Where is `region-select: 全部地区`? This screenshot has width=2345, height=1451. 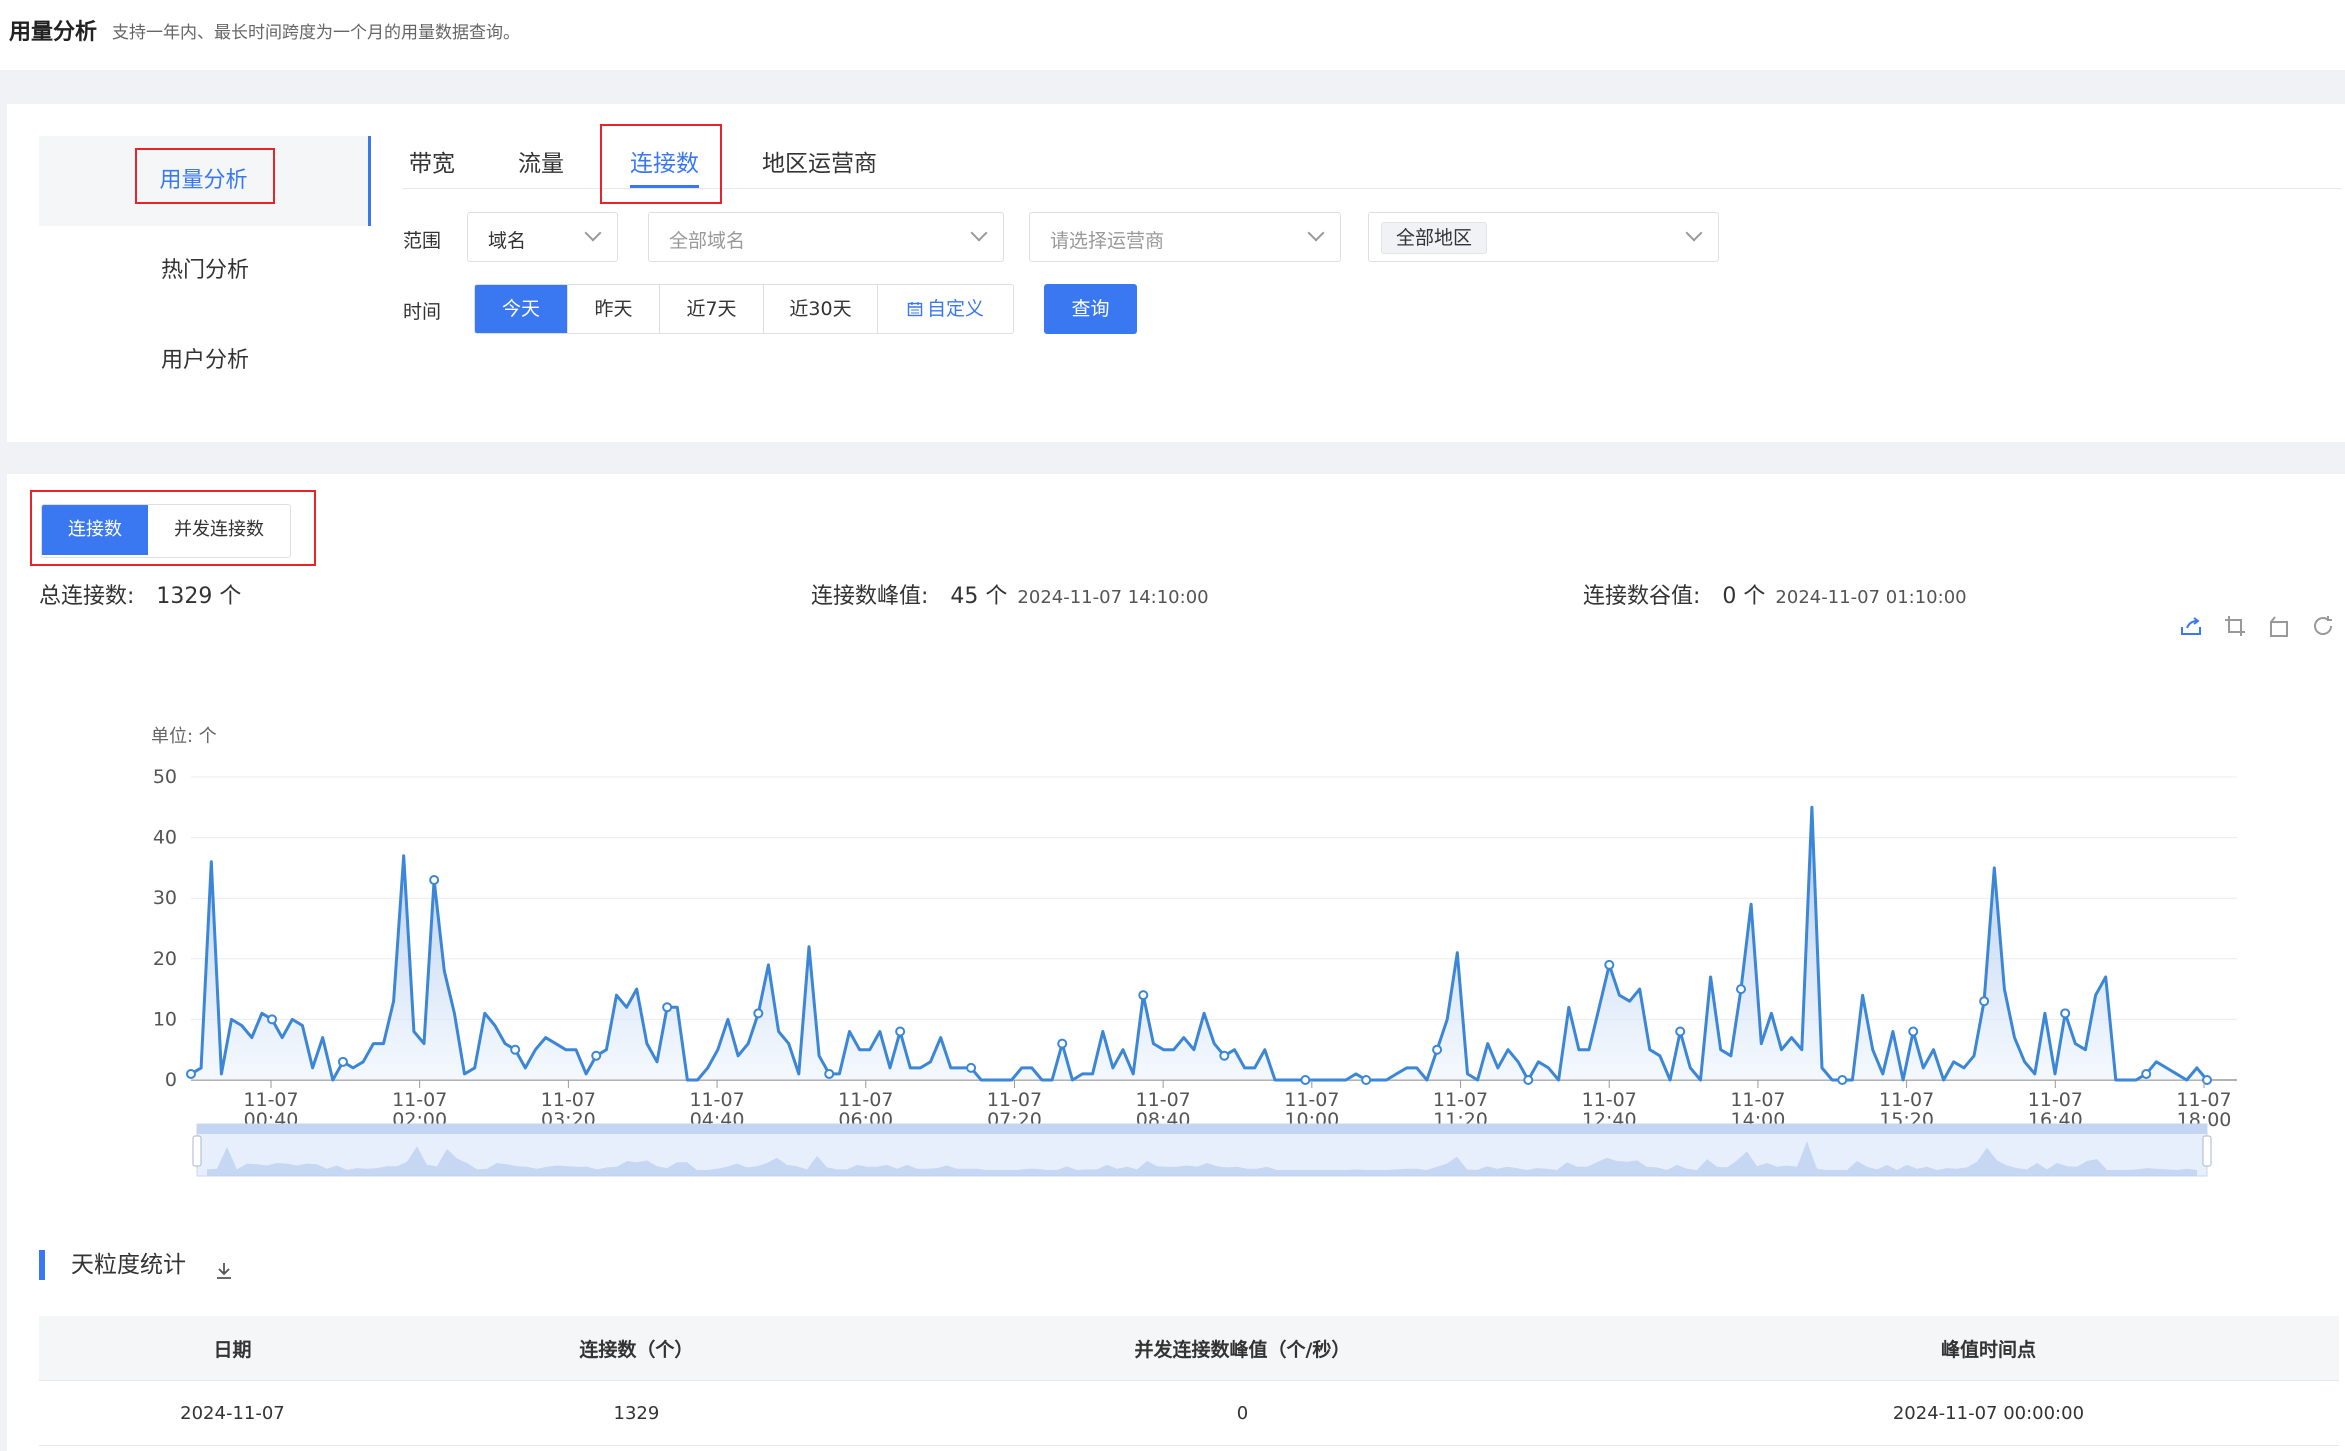 region-select: 全部地区 is located at coordinates (1543, 237).